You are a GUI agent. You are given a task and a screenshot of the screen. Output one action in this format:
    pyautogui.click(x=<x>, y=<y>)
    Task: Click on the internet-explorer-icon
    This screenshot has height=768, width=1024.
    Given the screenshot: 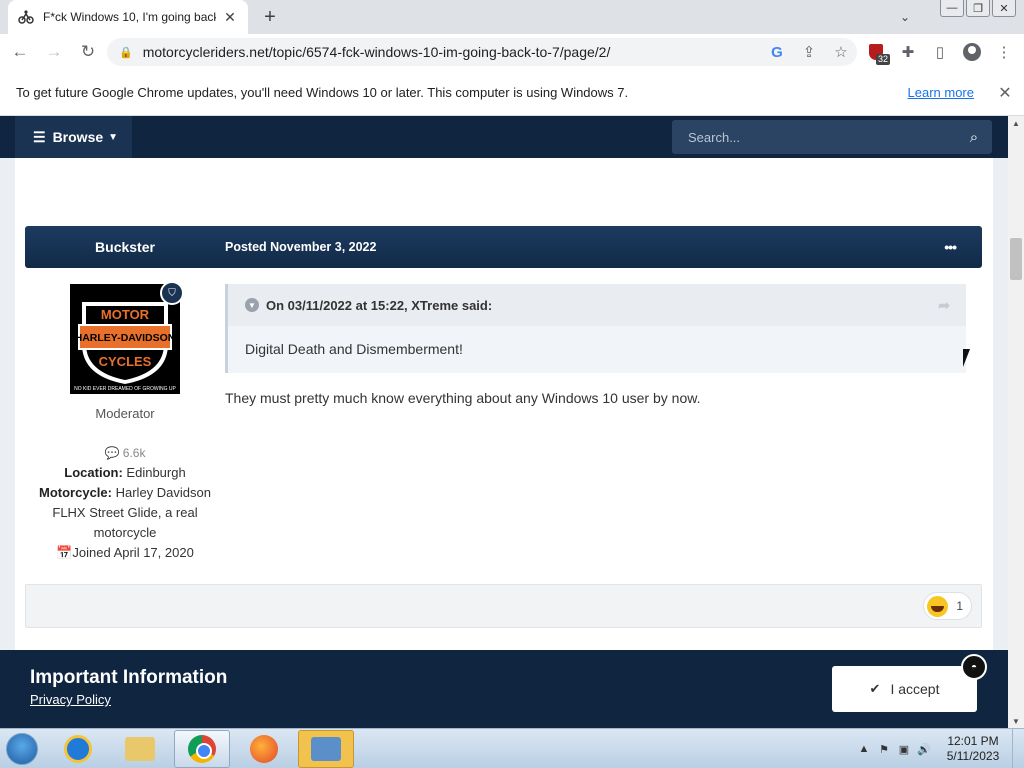 What is the action you would take?
    pyautogui.click(x=78, y=748)
    